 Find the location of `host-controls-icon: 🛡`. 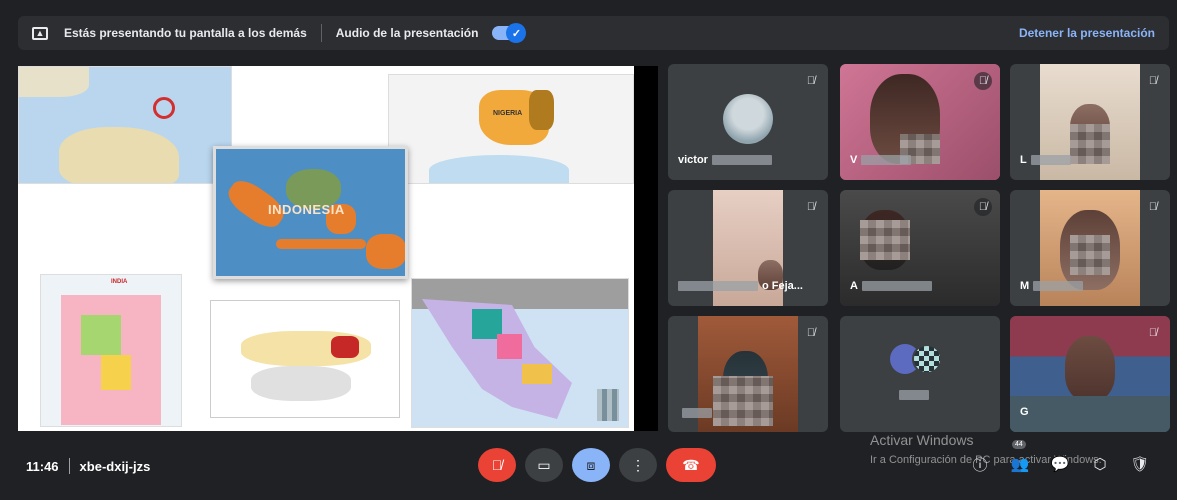

host-controls-icon: 🛡 is located at coordinates (1140, 464).